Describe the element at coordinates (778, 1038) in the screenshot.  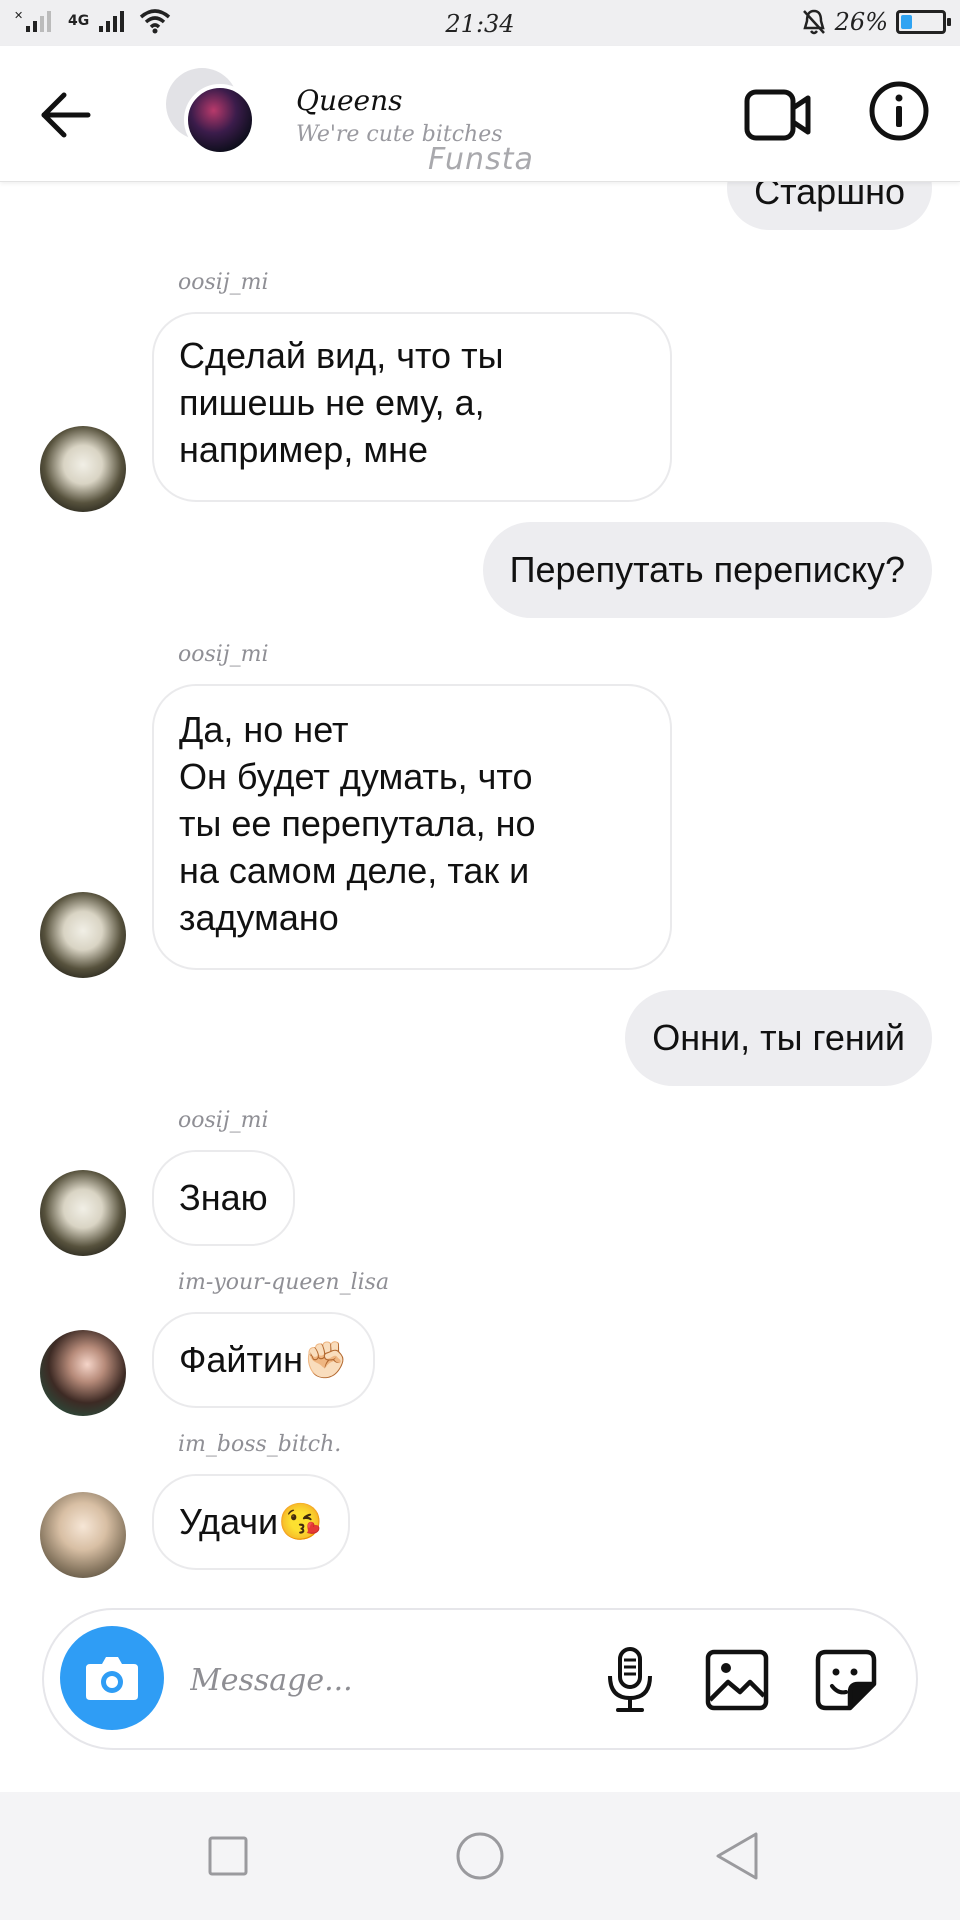
I see `outgoing-message: Онни, ты гений` at that location.